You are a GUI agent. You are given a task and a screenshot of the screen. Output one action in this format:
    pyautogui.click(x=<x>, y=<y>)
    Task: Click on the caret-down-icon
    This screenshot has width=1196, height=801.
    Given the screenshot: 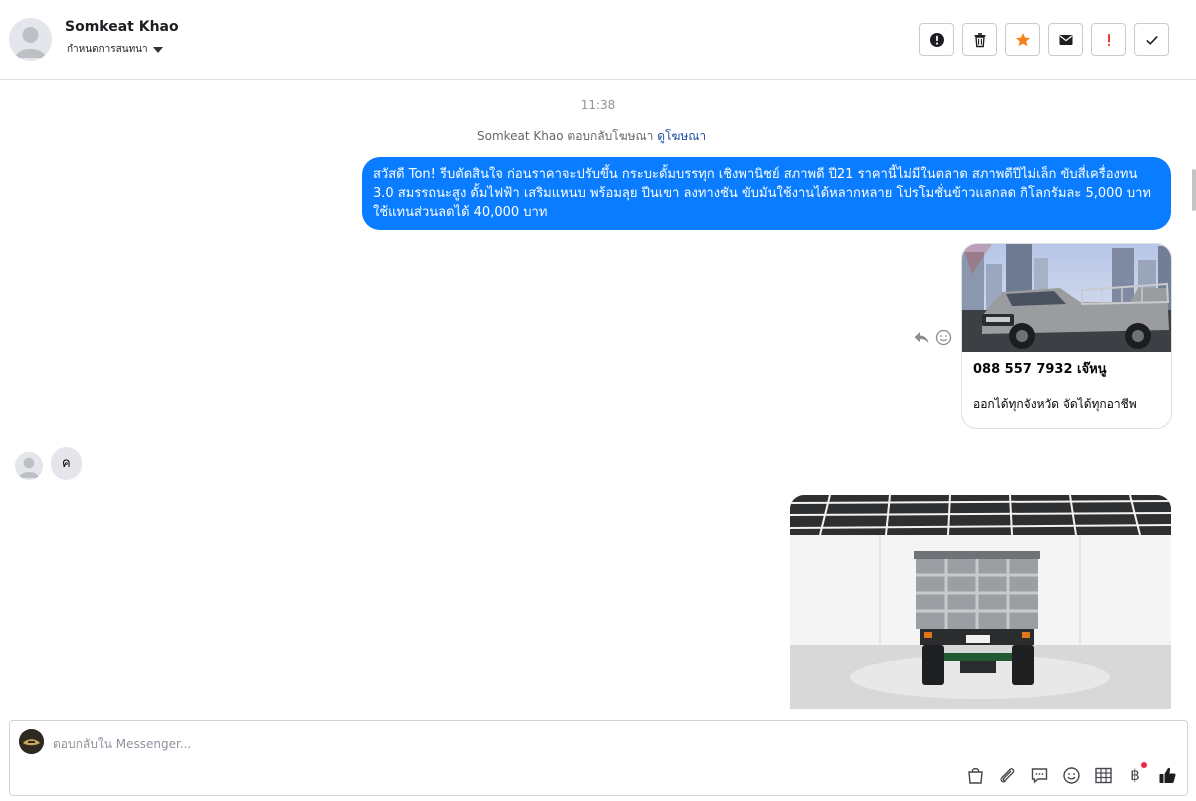 What is the action you would take?
    pyautogui.click(x=157, y=49)
    